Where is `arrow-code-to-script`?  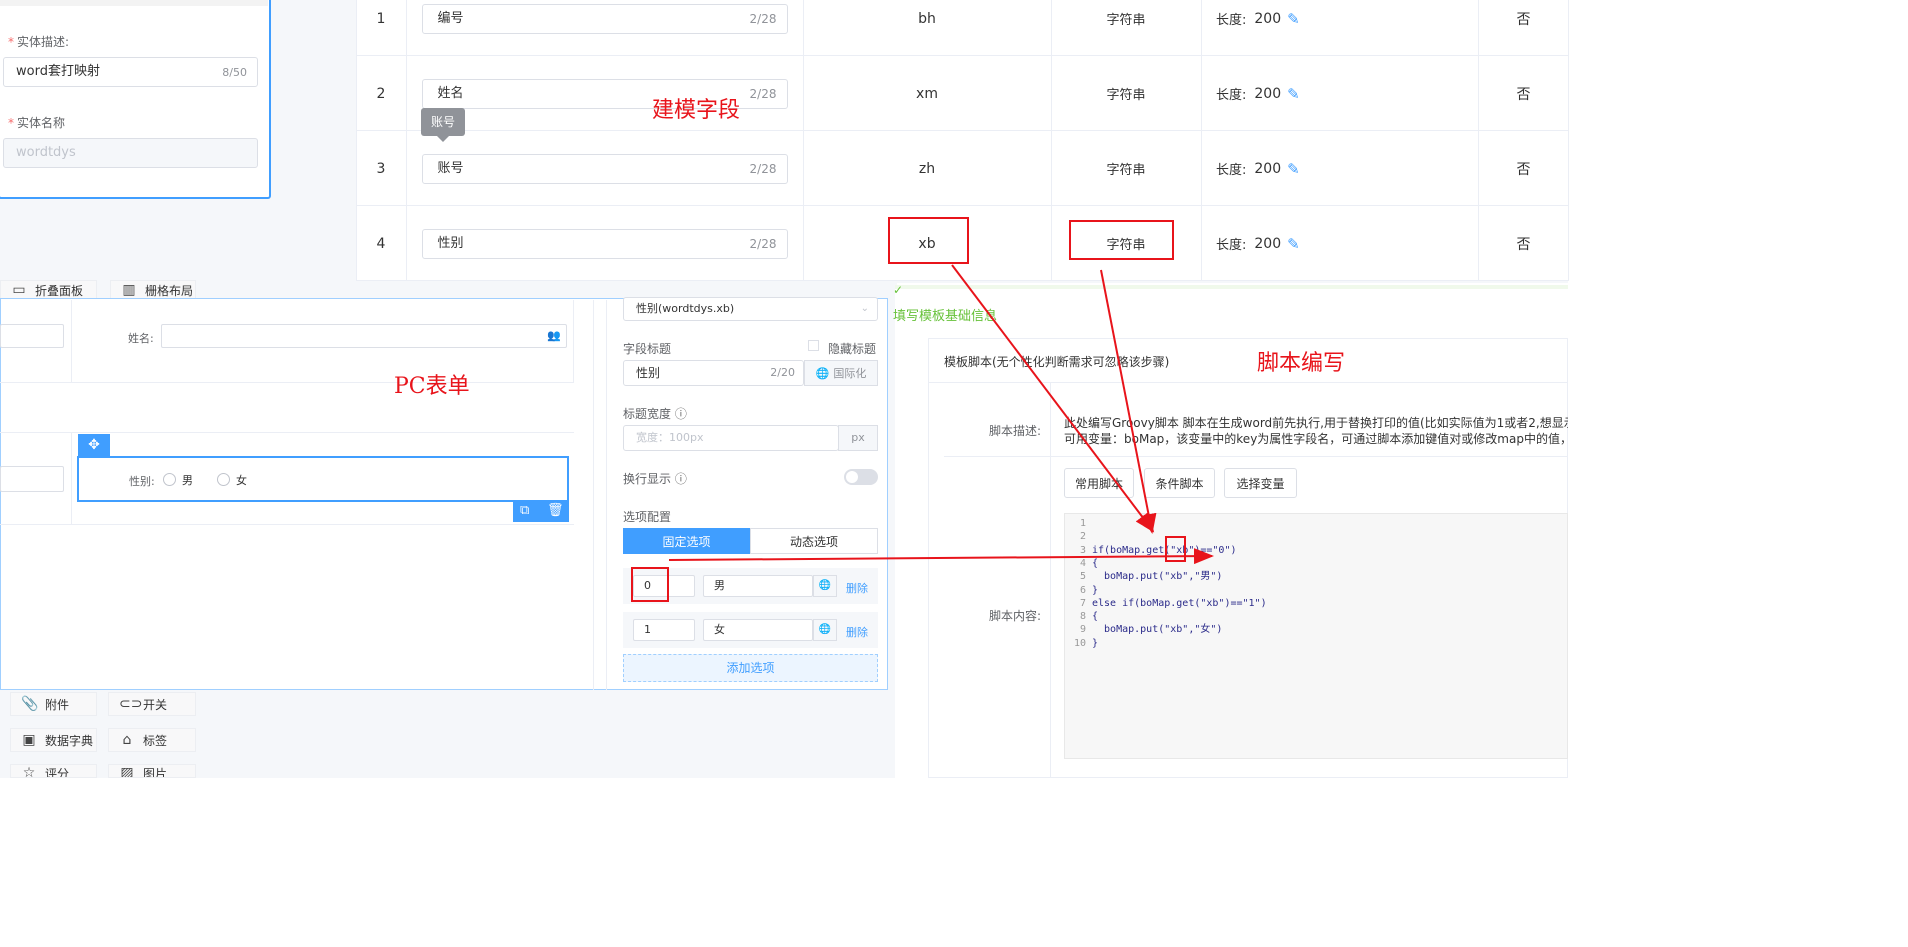
arrow-code-to-script is located at coordinates (1053, 398).